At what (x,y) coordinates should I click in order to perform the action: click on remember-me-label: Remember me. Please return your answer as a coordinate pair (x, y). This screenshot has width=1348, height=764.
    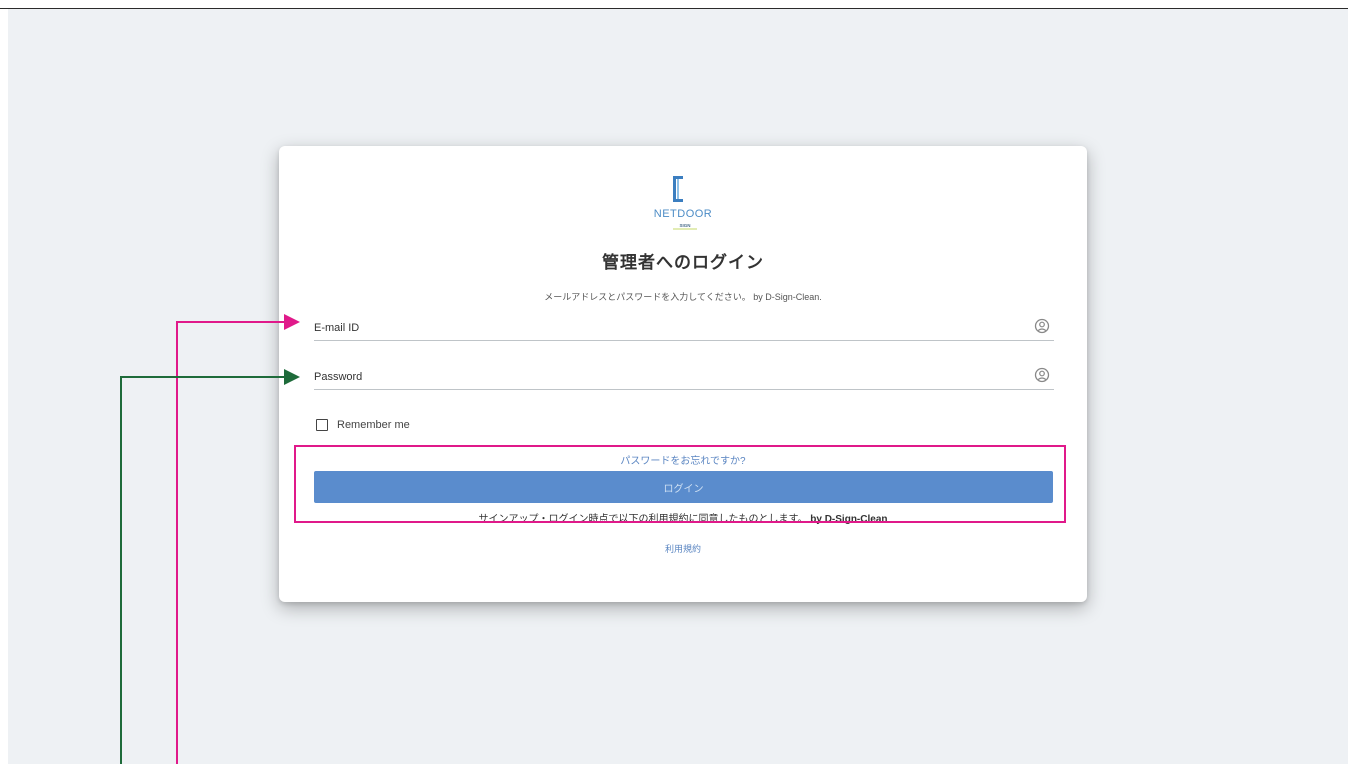
    Looking at the image, I should click on (373, 425).